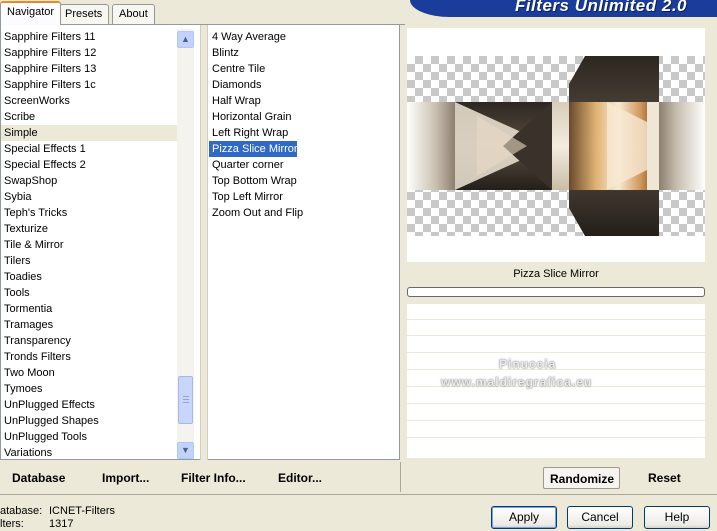 This screenshot has width=717, height=531. I want to click on filter-item: Top Left Mirror, so click(304, 197).